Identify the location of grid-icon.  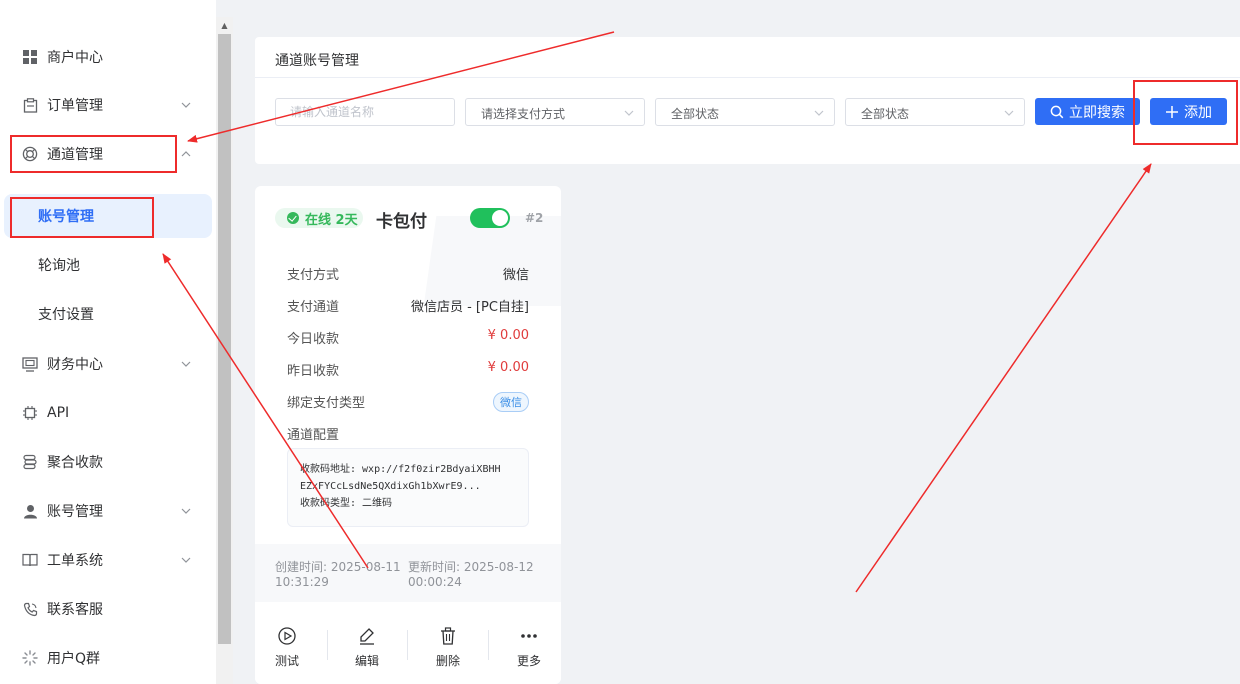
(30, 57).